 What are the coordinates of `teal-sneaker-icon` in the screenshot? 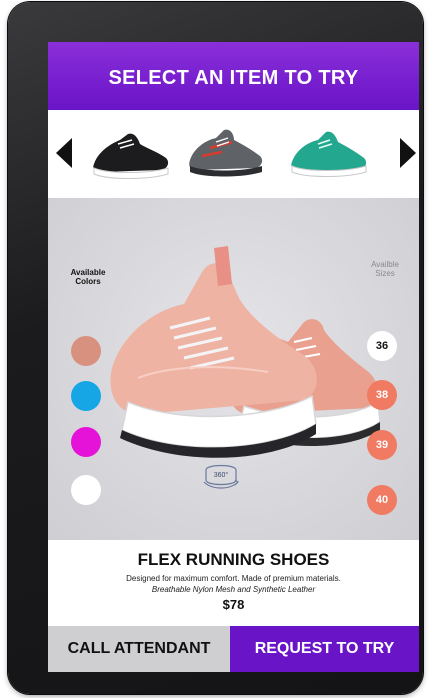 It's located at (329, 154).